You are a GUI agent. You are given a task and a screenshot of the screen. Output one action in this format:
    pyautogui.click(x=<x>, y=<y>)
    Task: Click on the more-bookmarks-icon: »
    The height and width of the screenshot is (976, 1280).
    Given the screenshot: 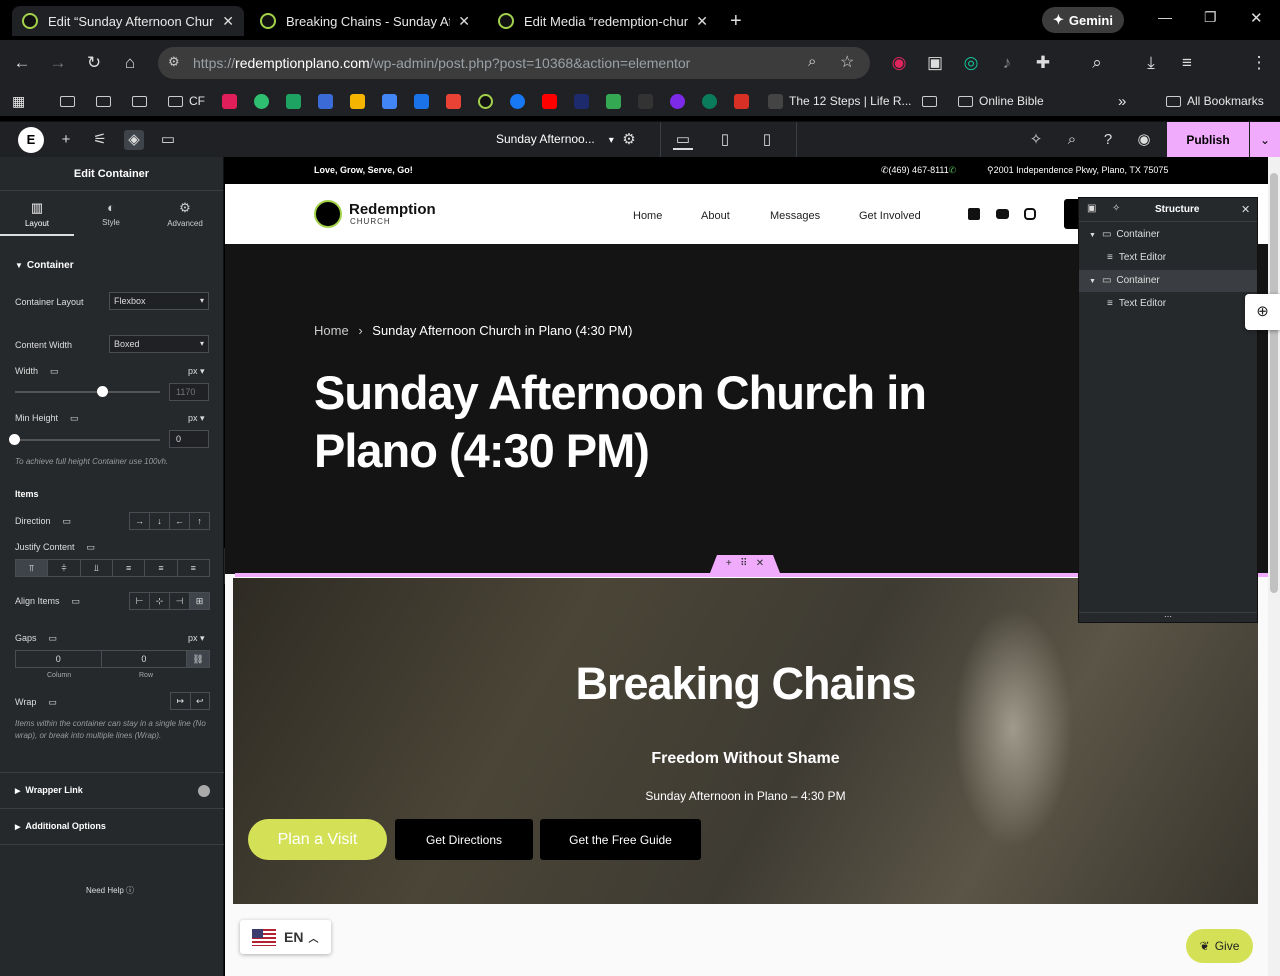 What is the action you would take?
    pyautogui.click(x=1122, y=101)
    